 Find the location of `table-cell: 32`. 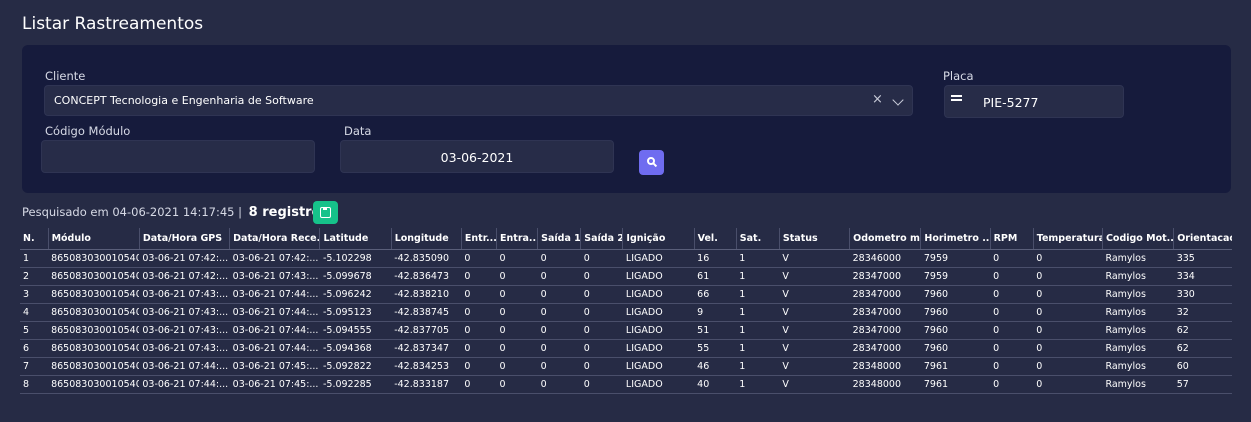

table-cell: 32 is located at coordinates (1202, 312).